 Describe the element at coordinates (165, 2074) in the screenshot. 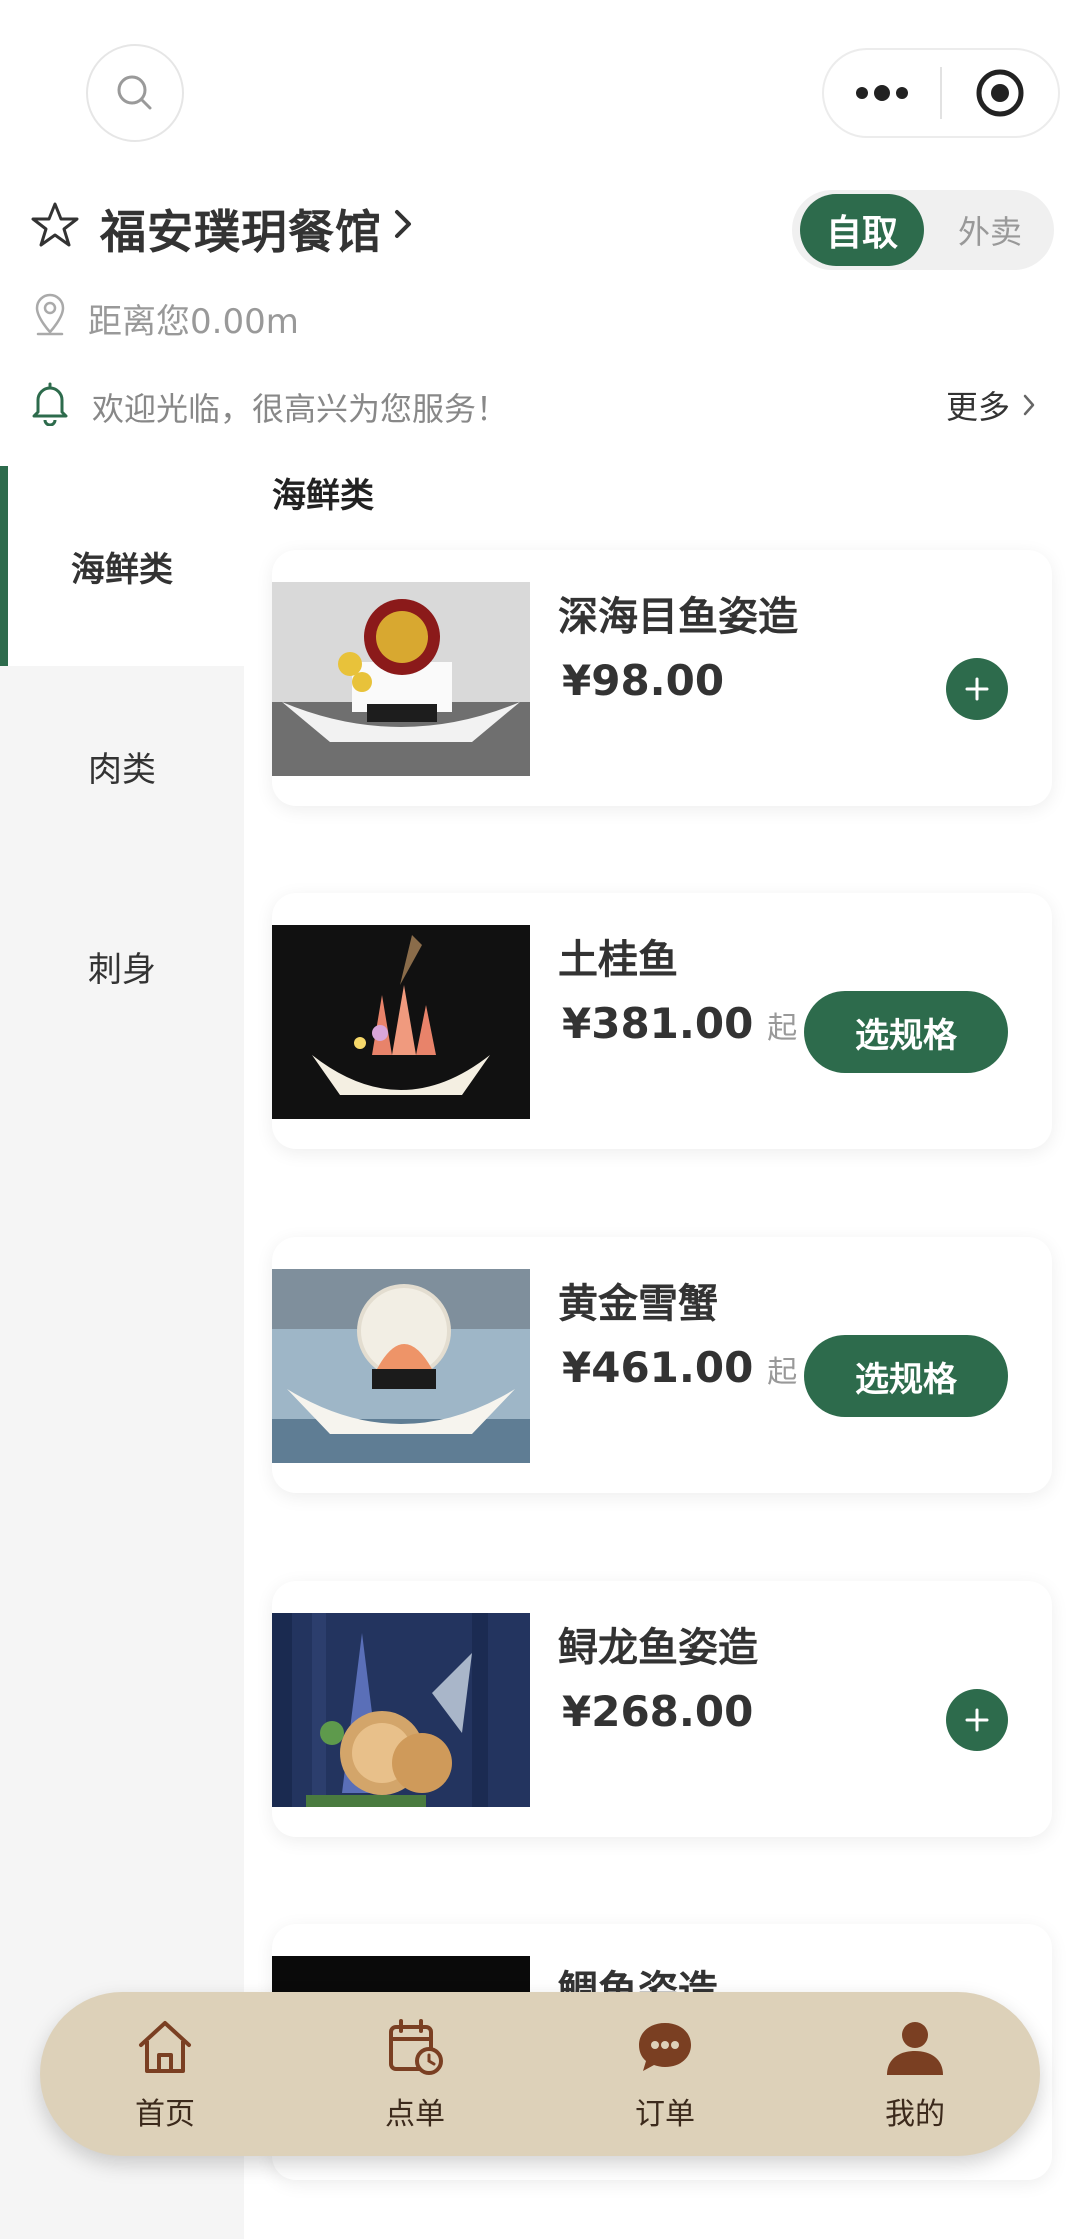

I see `tab-home: 首页` at that location.